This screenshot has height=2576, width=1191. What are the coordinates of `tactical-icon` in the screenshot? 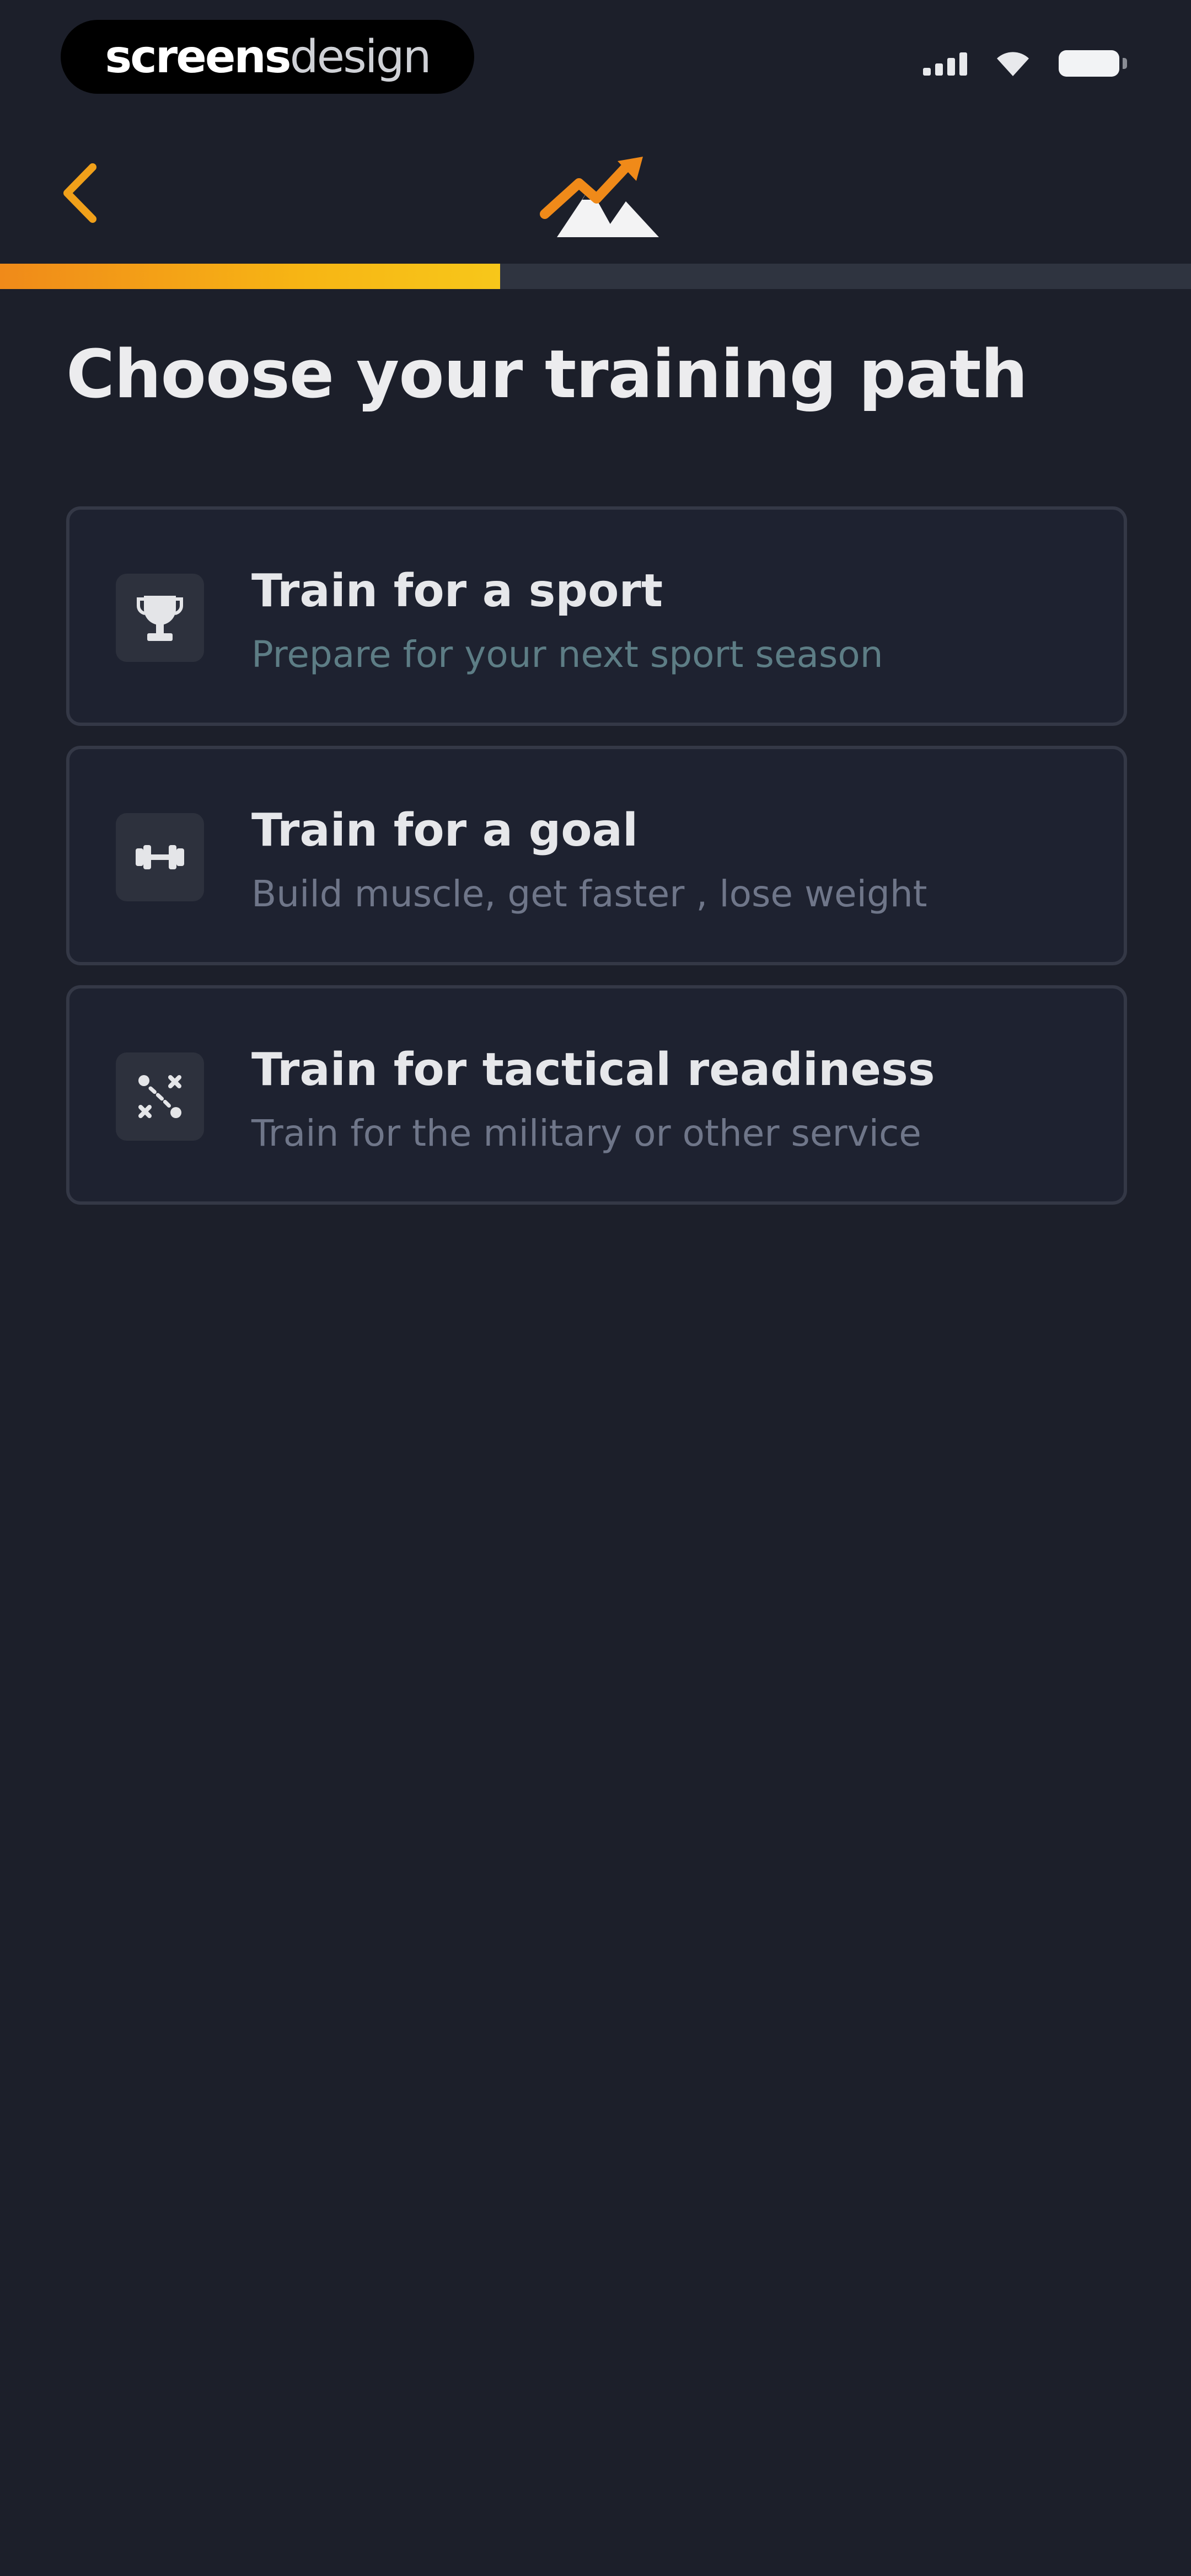 It's located at (159, 1096).